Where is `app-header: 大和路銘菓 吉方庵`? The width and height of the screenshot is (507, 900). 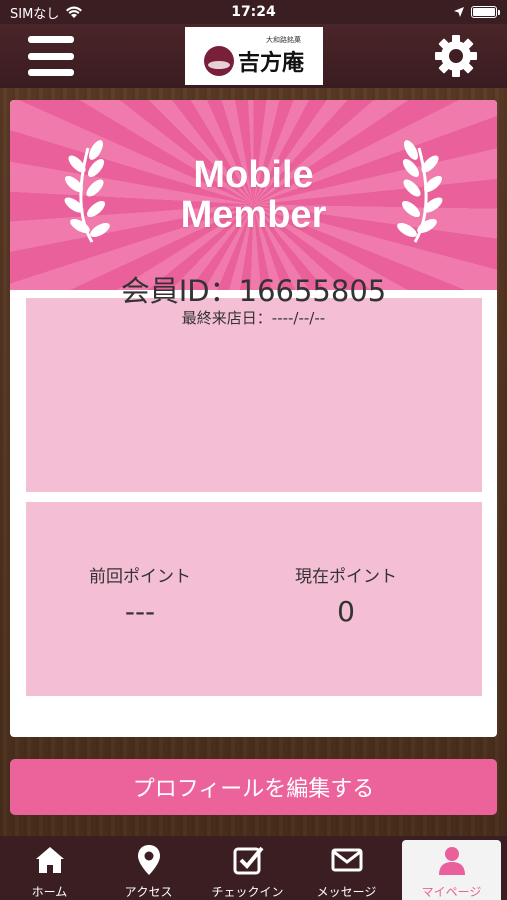 app-header: 大和路銘菓 吉方庵 is located at coordinates (253, 56).